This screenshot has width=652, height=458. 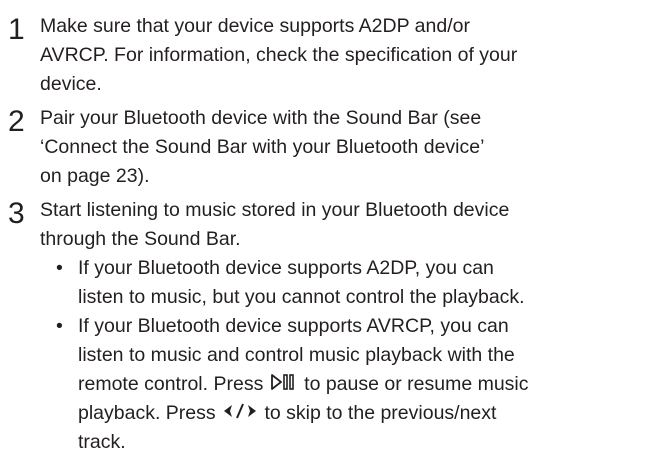 What do you see at coordinates (16, 29) in the screenshot?
I see `step-number: 1` at bounding box center [16, 29].